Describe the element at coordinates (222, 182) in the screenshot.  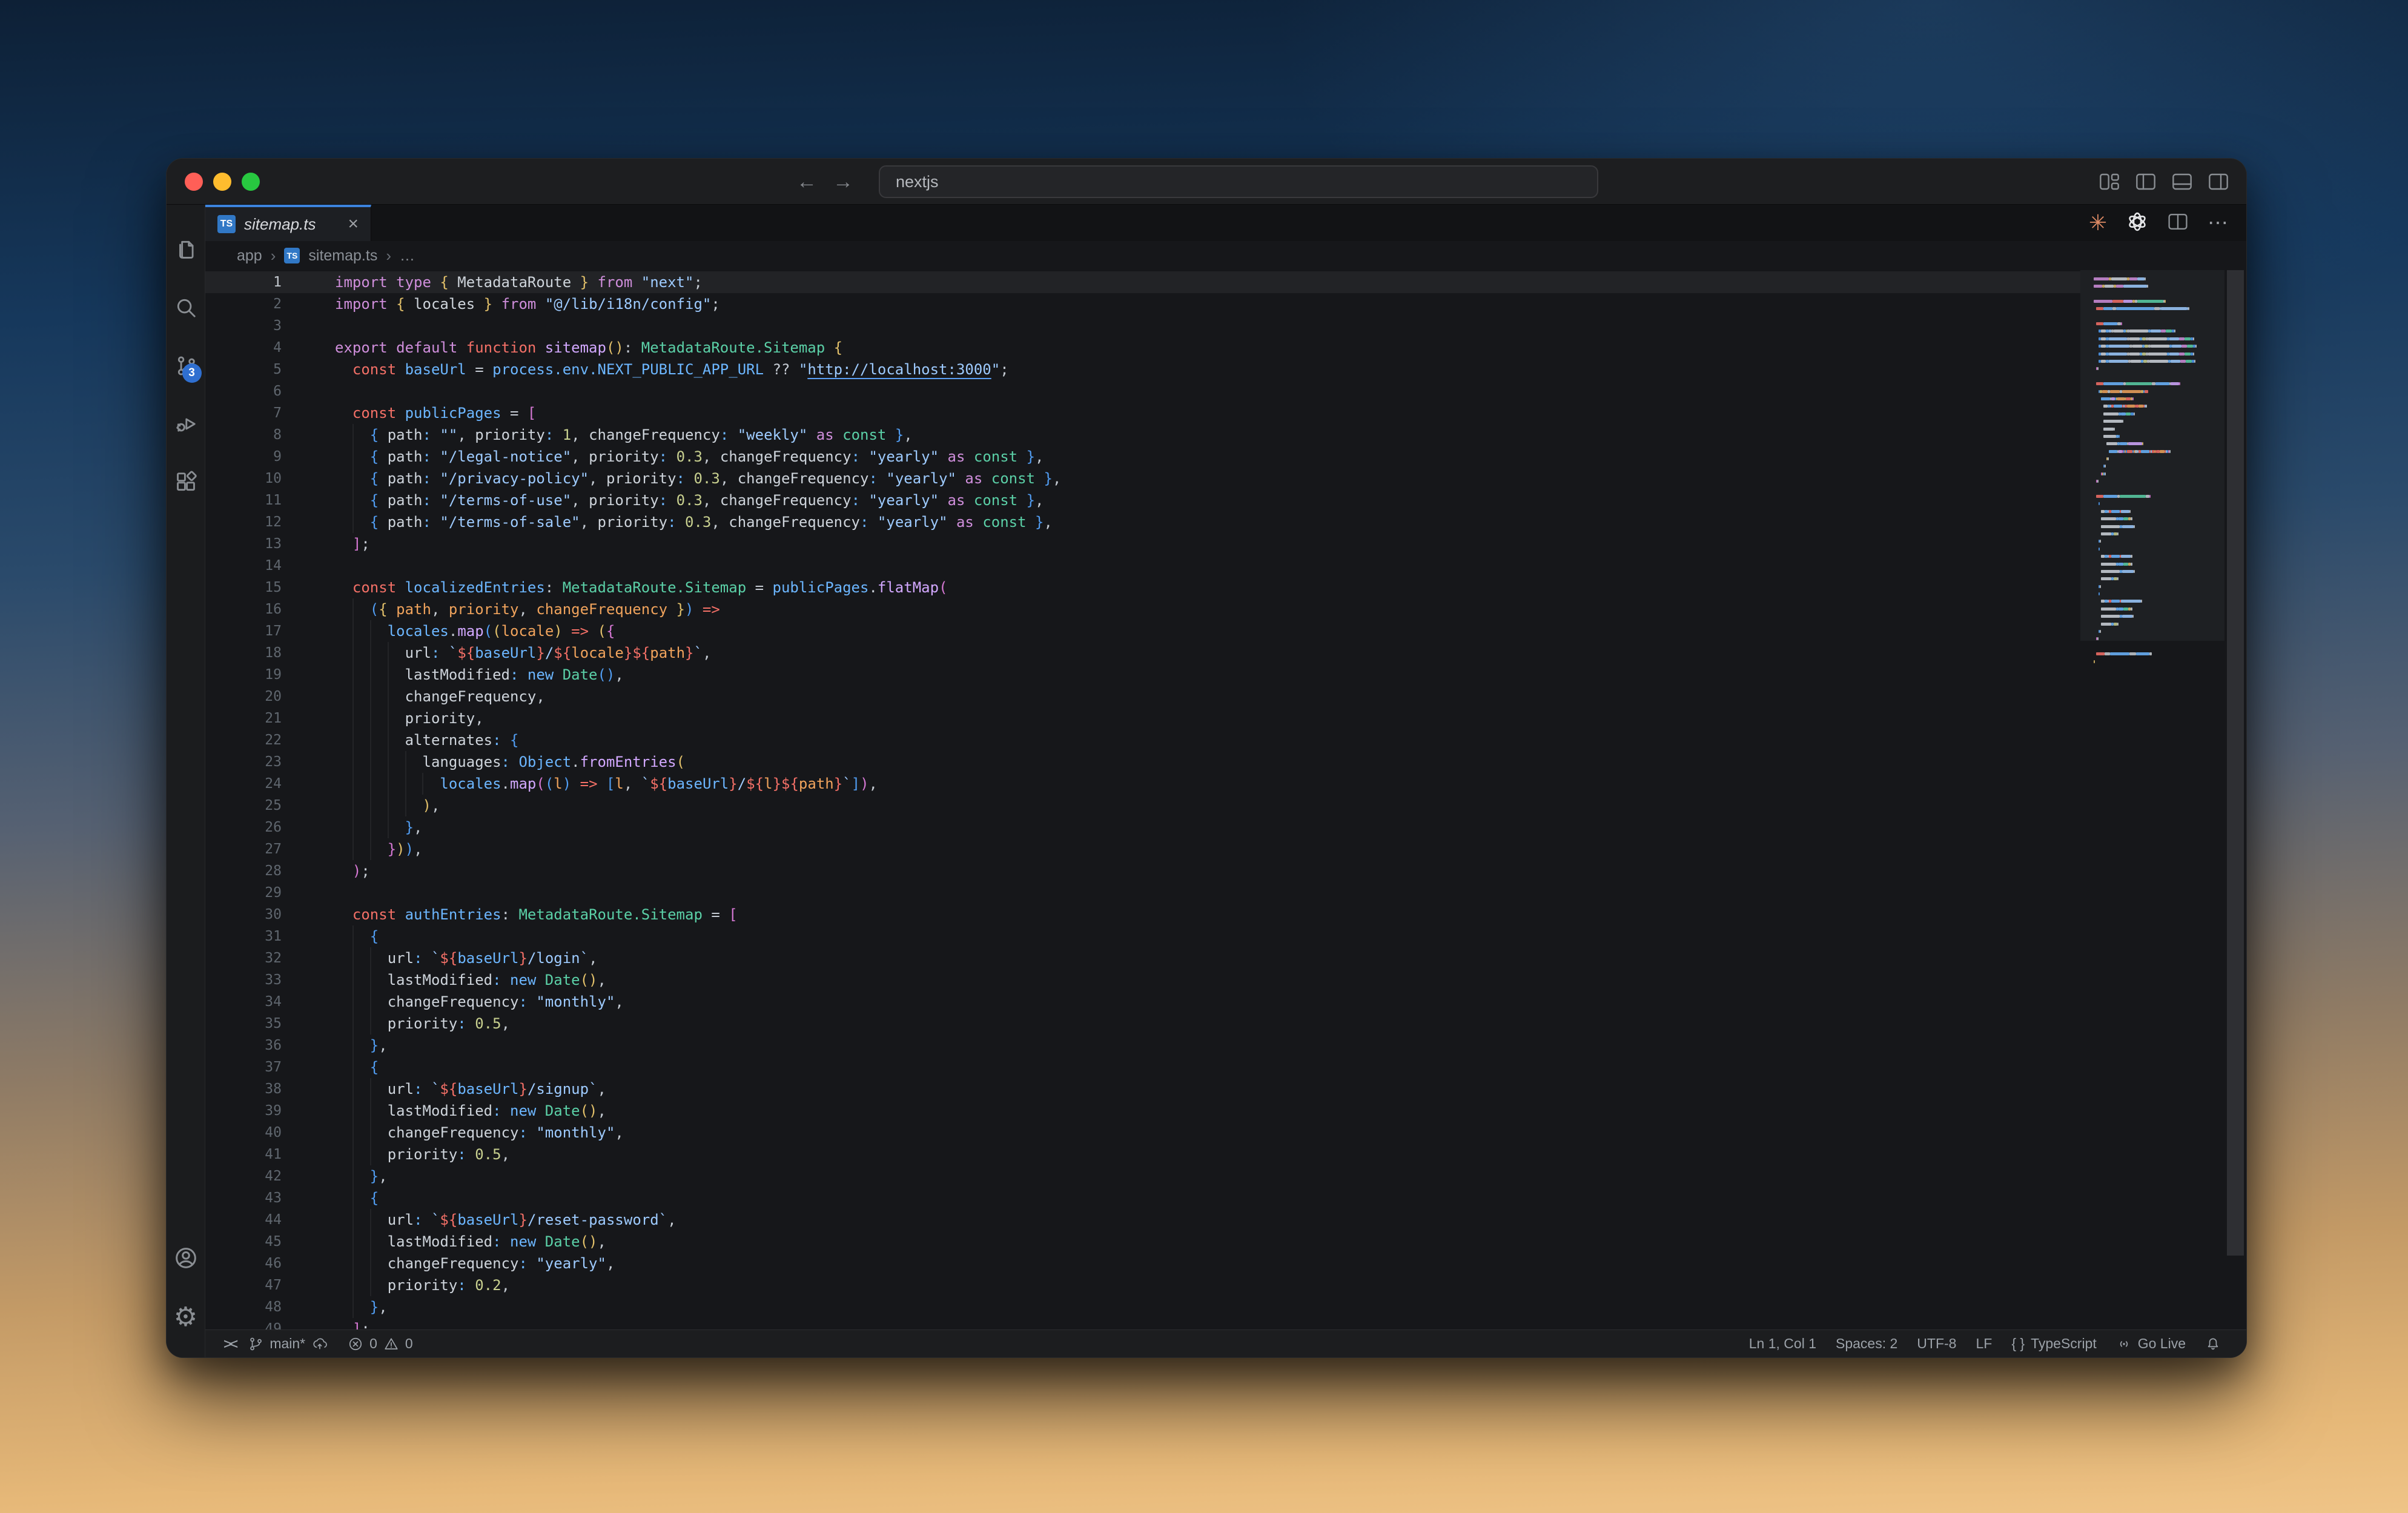
I see `minimize-window-button` at that location.